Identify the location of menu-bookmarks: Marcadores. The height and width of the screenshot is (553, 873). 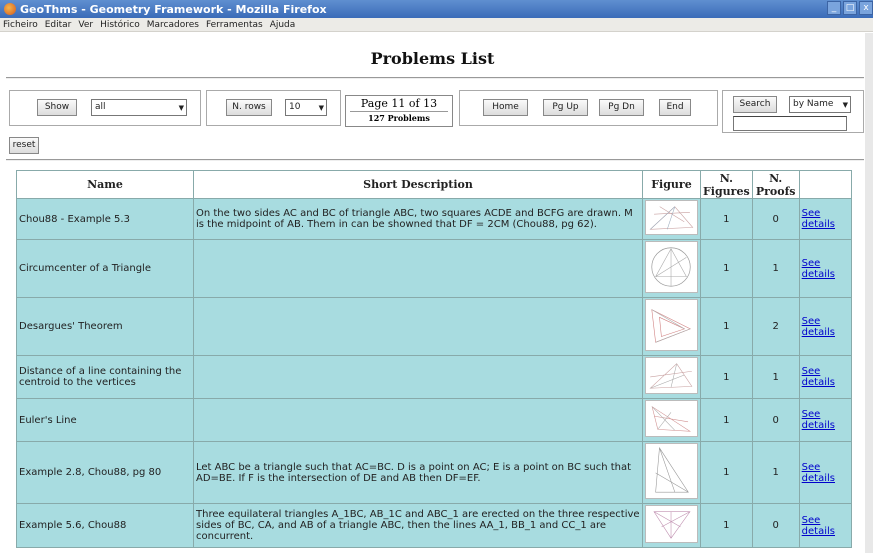
(173, 25).